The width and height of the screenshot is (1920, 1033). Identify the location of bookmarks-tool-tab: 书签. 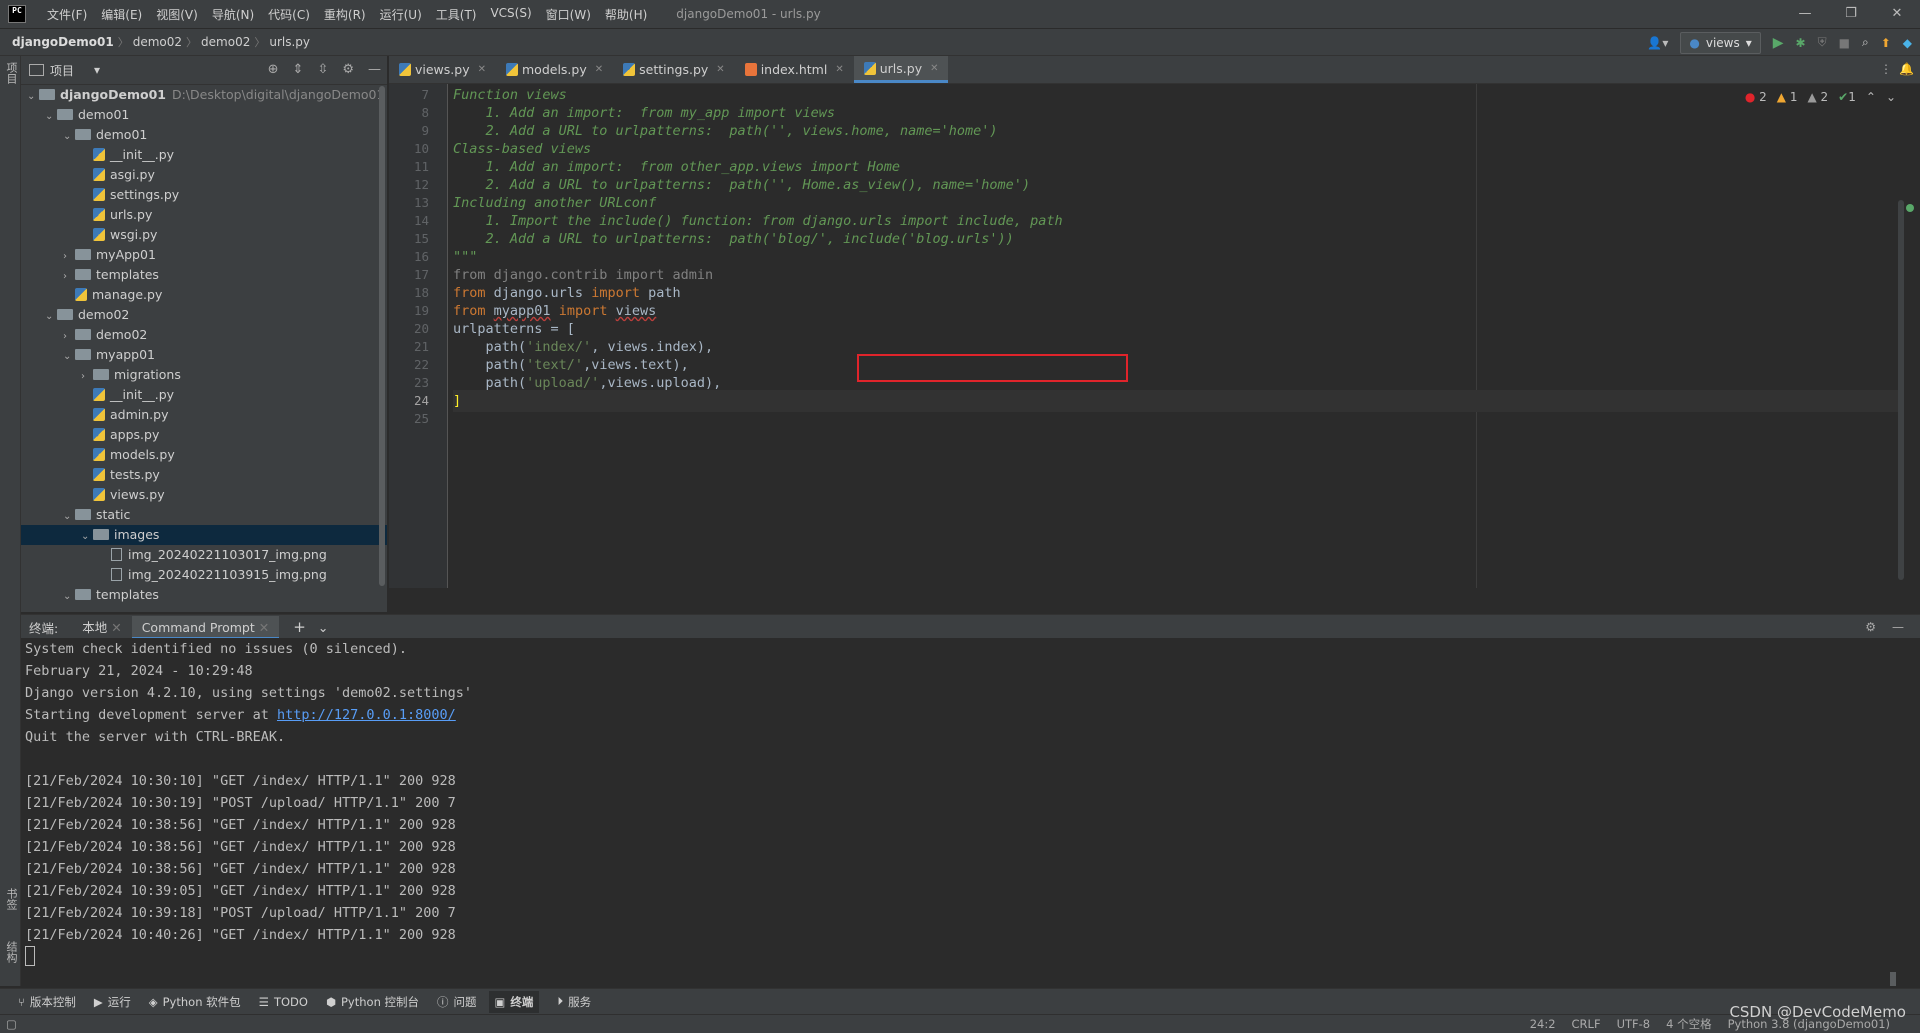
(11, 899).